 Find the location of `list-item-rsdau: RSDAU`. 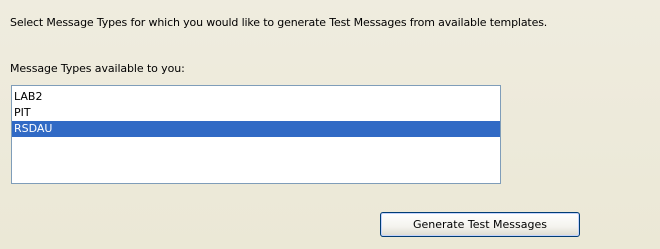

list-item-rsdau: RSDAU is located at coordinates (256, 129).